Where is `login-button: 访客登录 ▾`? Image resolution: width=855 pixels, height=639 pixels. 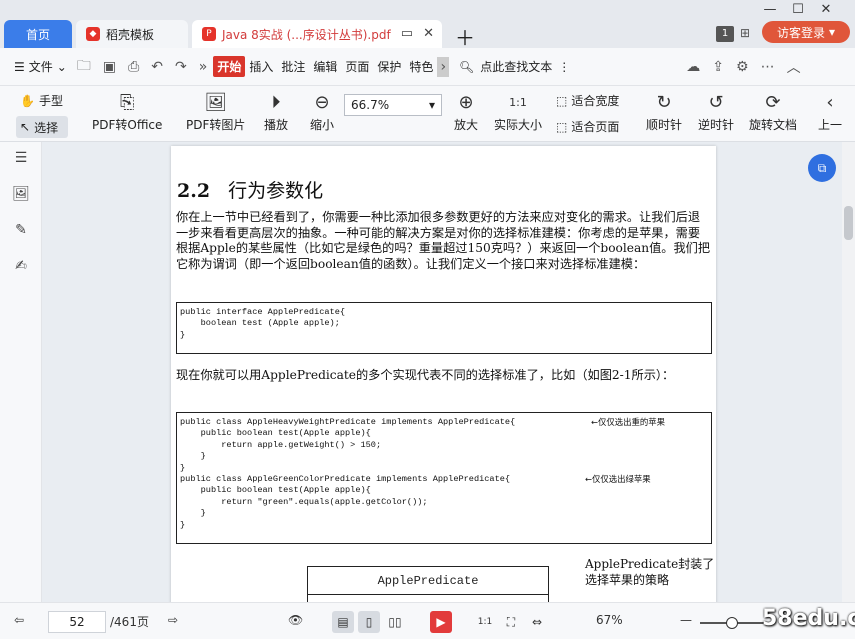 login-button: 访客登录 ▾ is located at coordinates (806, 32).